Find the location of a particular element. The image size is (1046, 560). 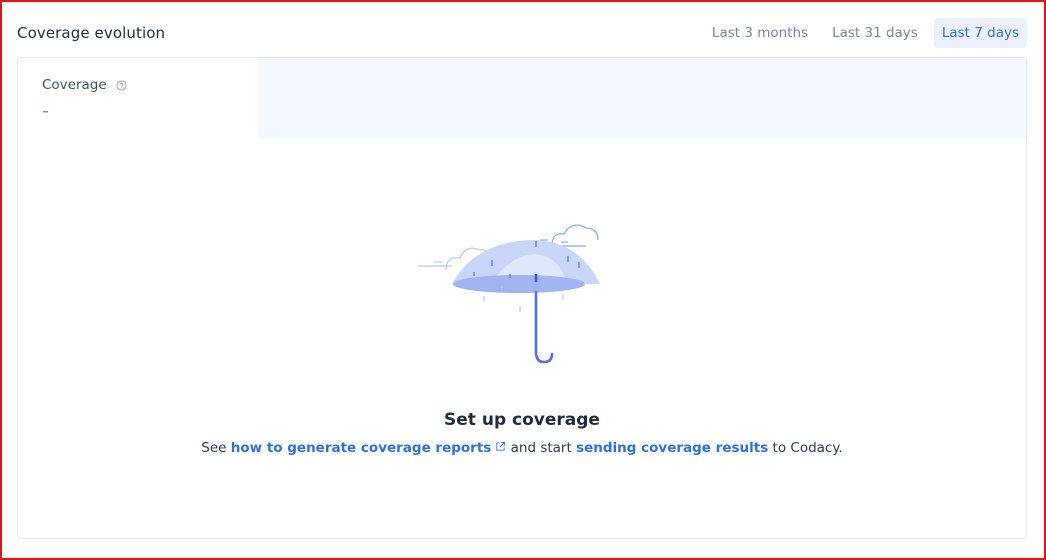

external-link-icon is located at coordinates (501, 446).